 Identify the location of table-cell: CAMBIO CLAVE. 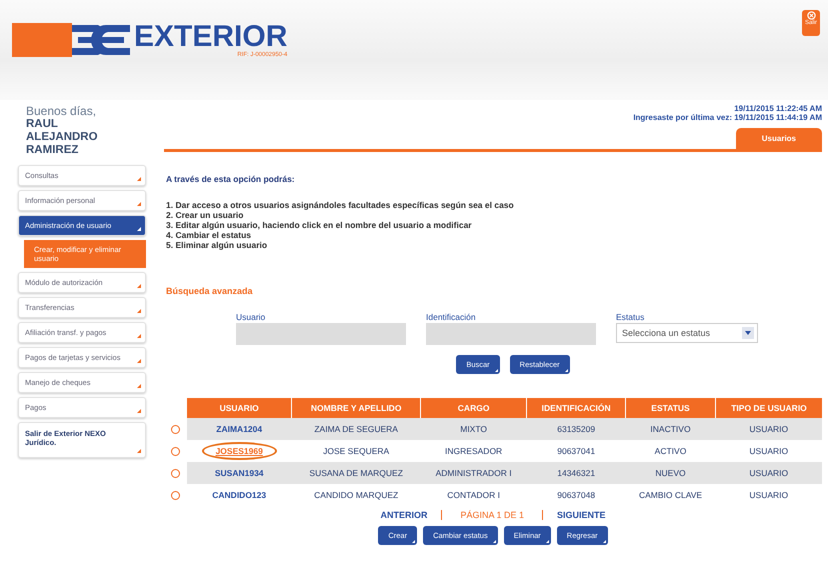
(670, 495).